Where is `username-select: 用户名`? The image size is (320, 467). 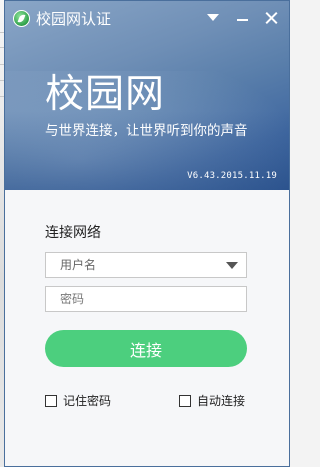
username-select: 用户名 is located at coordinates (146, 265).